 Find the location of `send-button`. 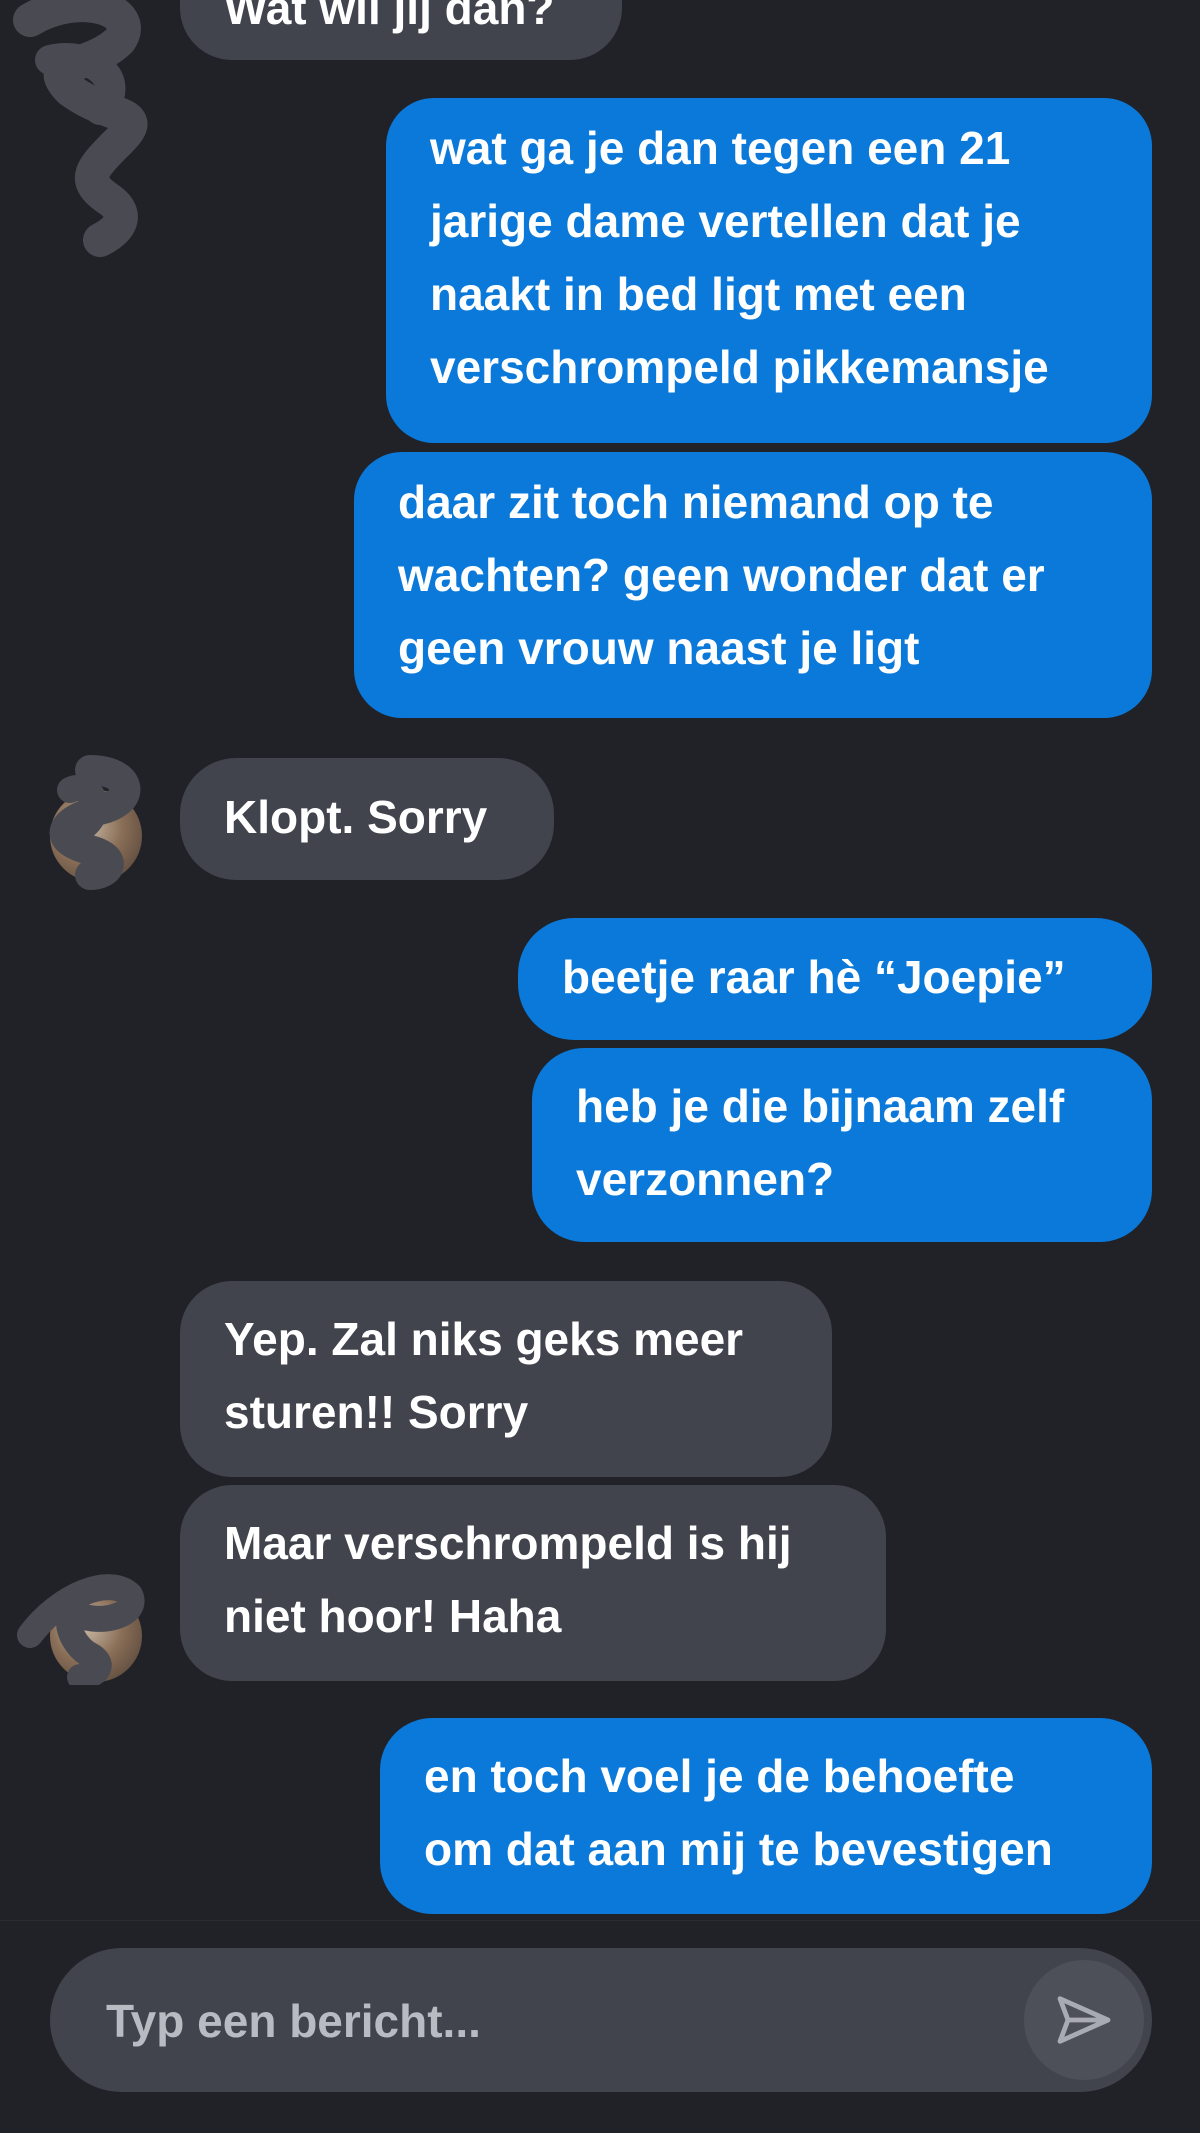

send-button is located at coordinates (1084, 2020).